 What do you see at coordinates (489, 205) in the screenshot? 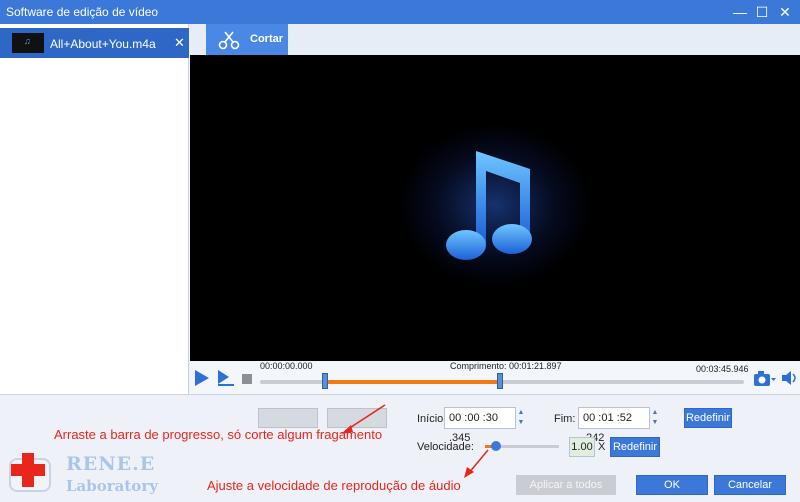
I see `music-note-icon` at bounding box center [489, 205].